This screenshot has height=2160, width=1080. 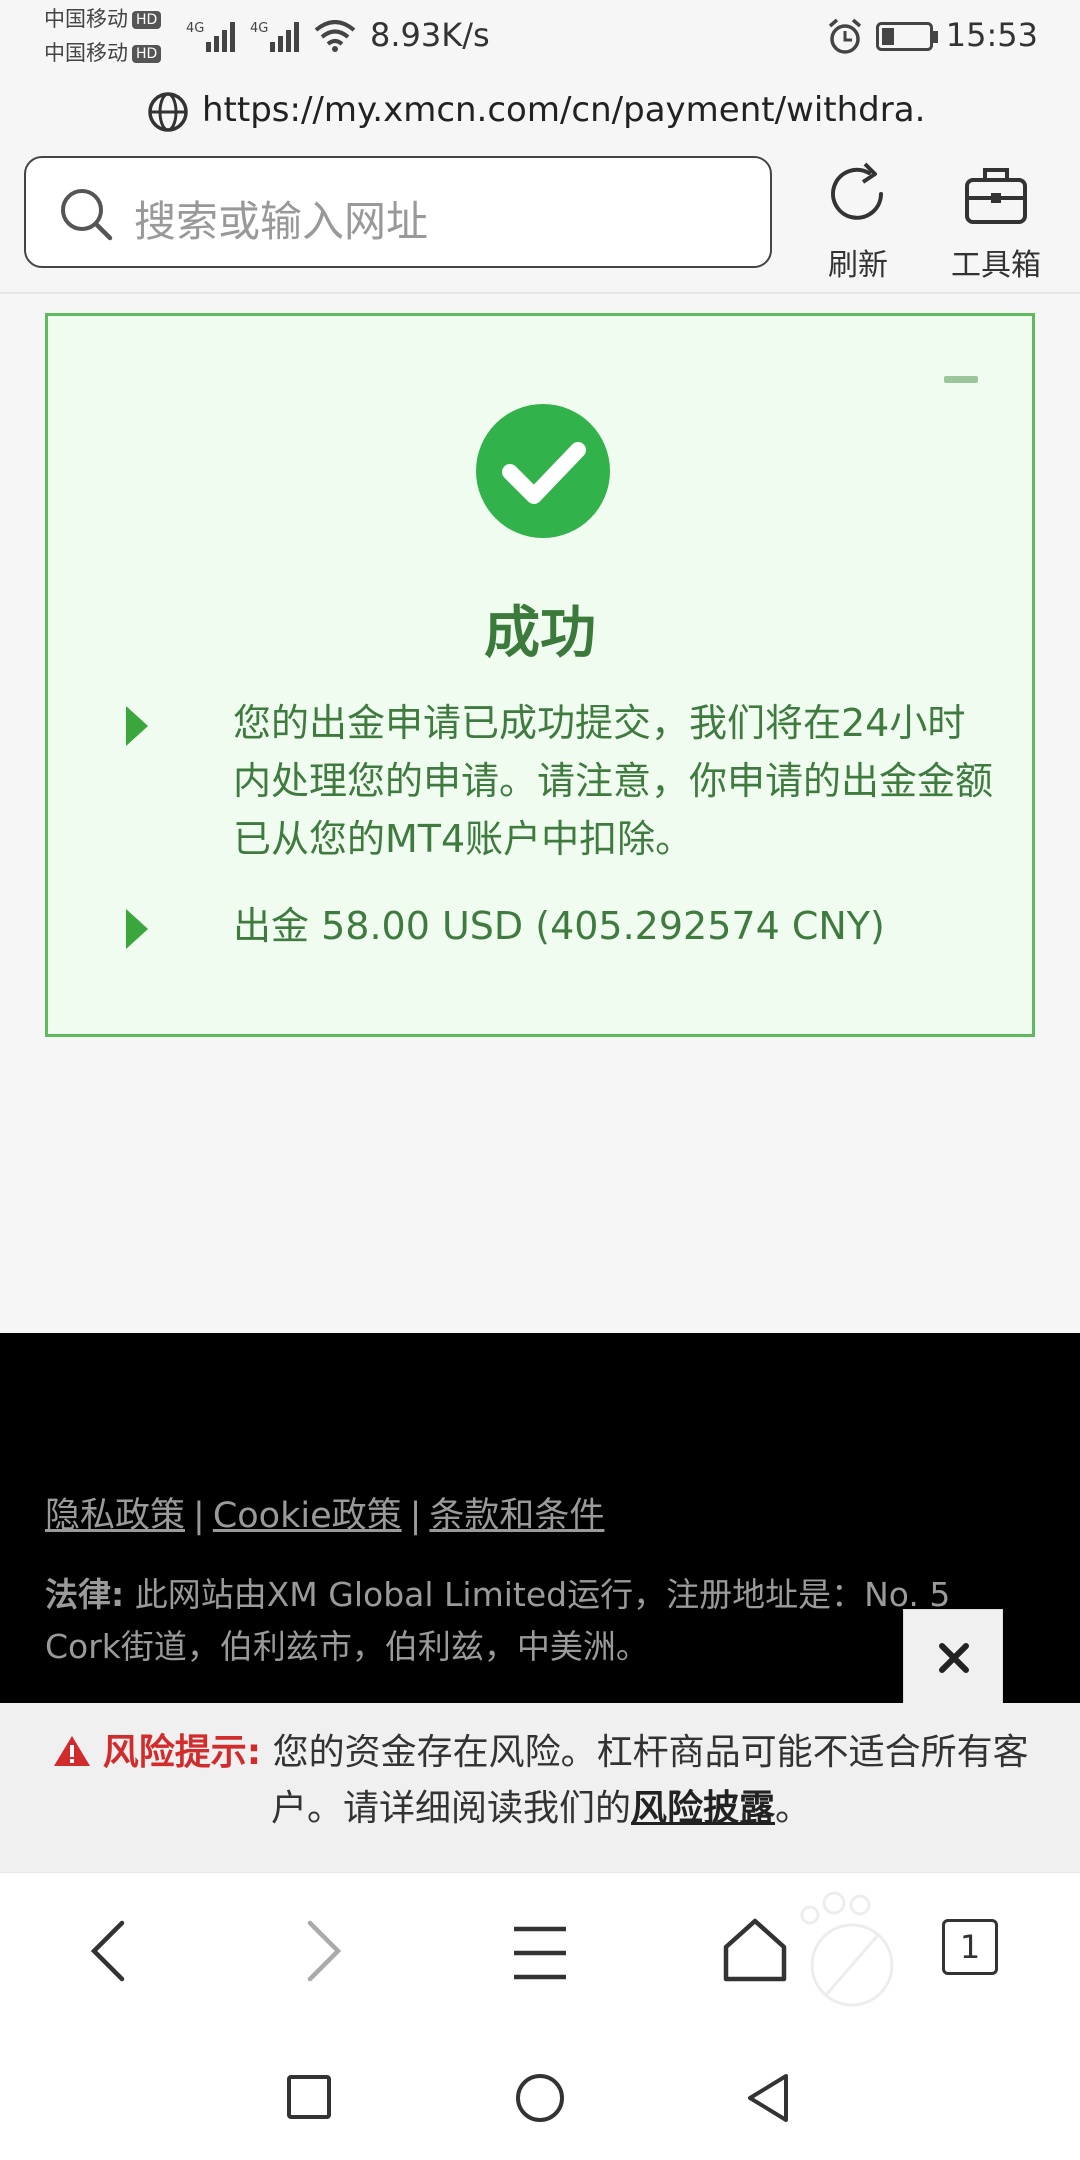 What do you see at coordinates (703, 1808) in the screenshot?
I see `risk-disclosure-link: 风险披露` at bounding box center [703, 1808].